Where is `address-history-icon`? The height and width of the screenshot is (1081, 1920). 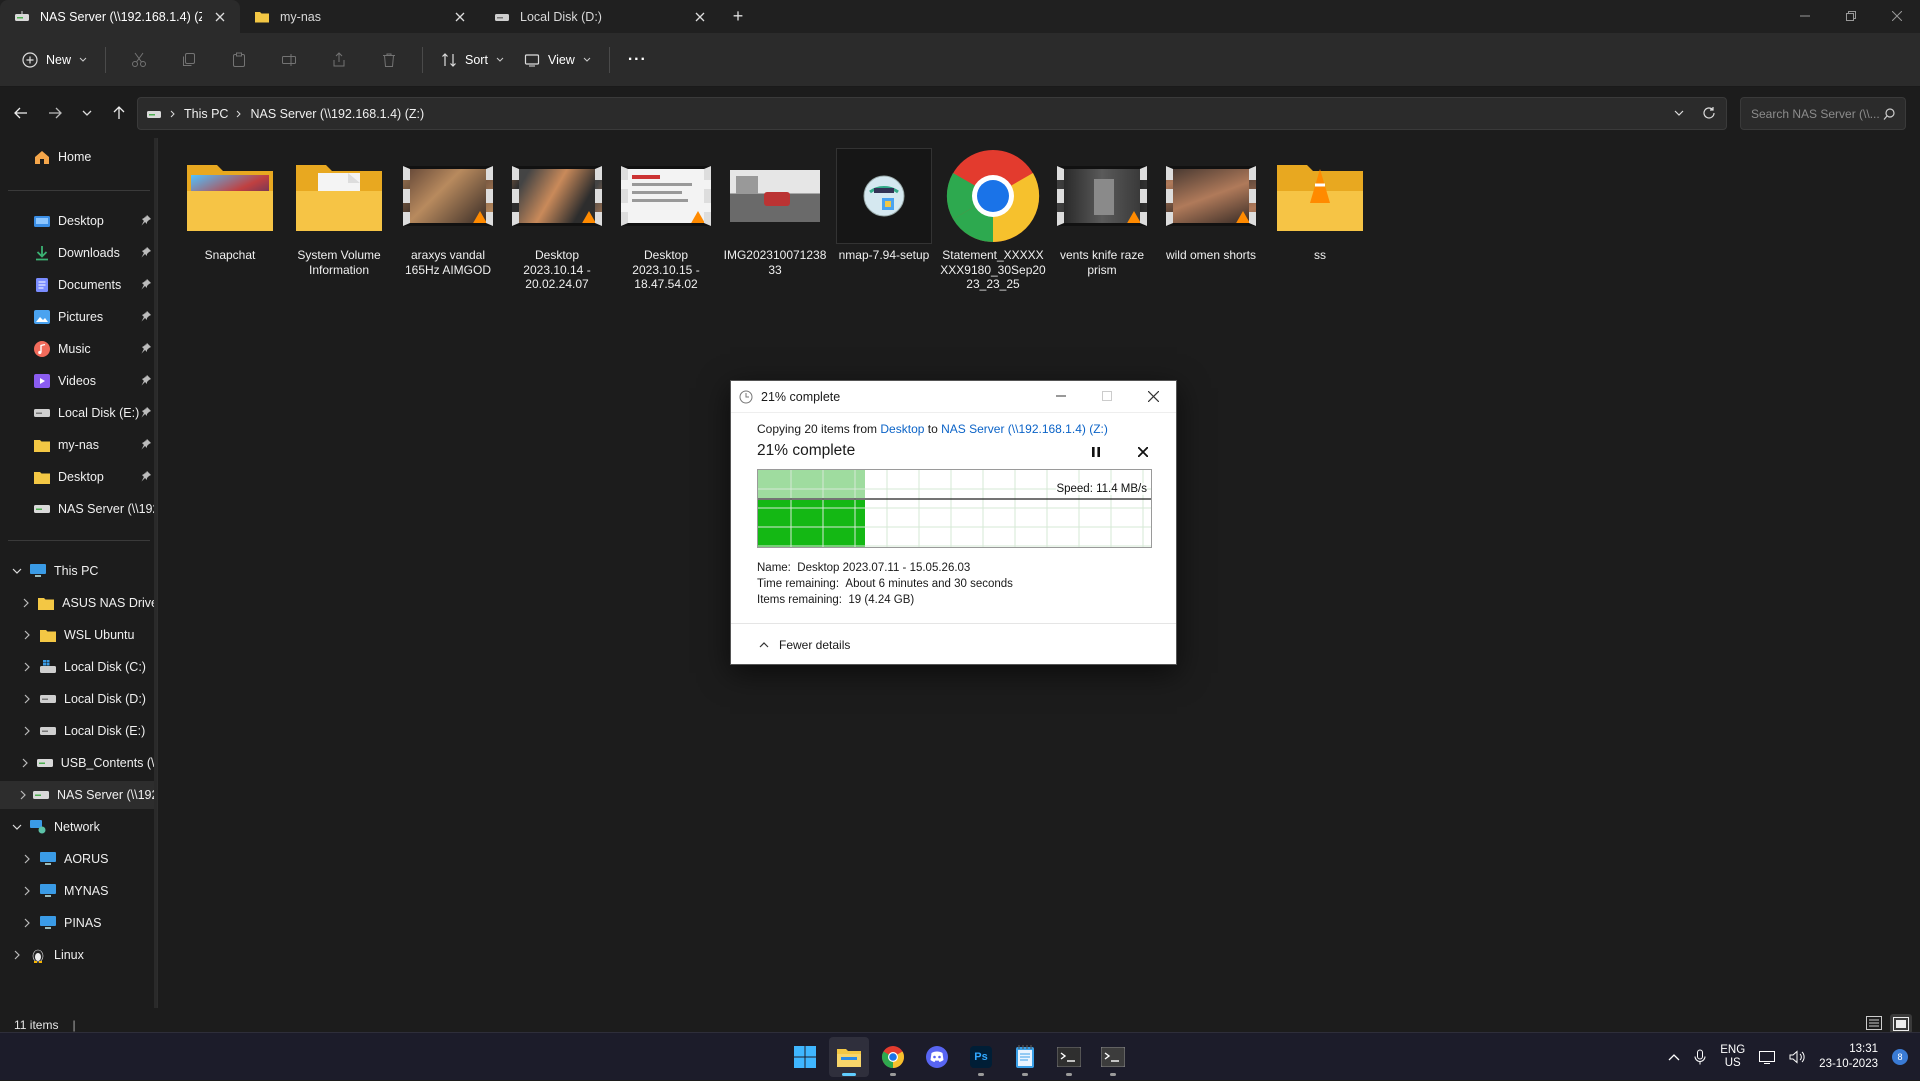
address-history-icon is located at coordinates (1679, 113).